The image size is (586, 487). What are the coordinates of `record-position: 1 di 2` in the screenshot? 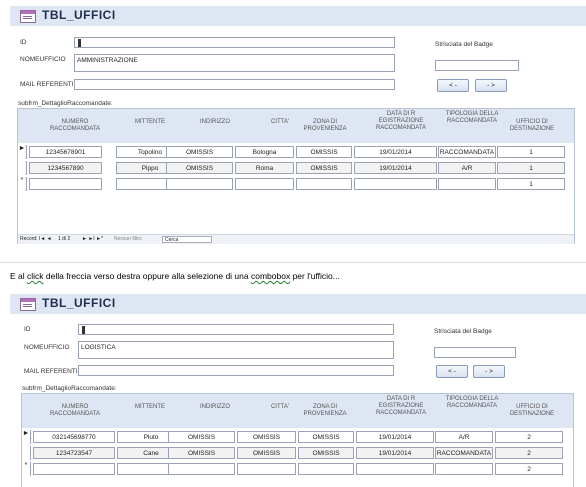 It's located at (64, 239).